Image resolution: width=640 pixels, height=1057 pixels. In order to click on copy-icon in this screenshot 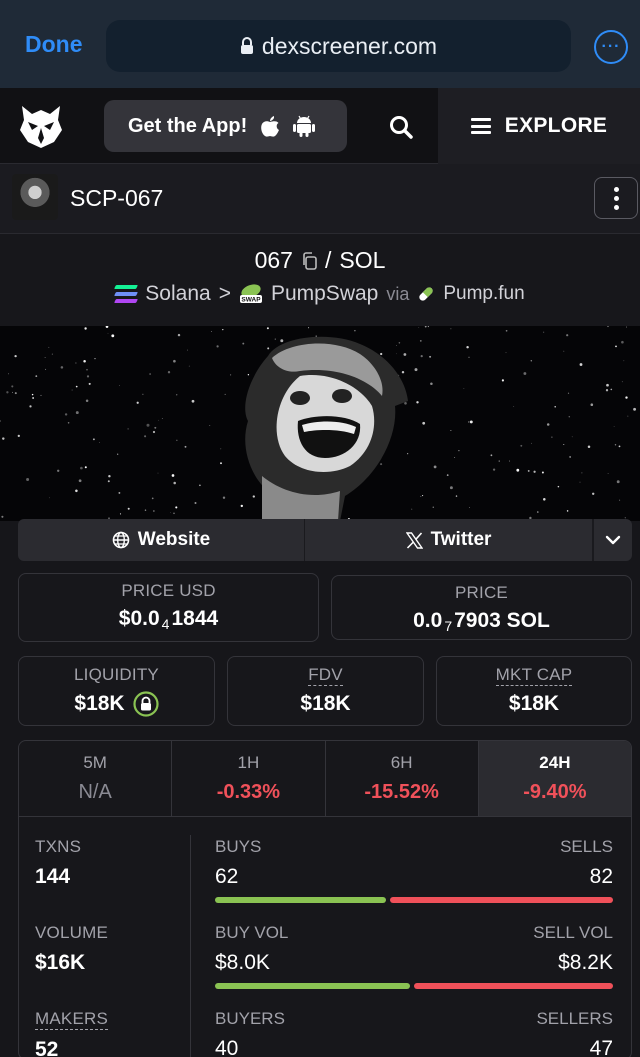, I will do `click(309, 260)`.